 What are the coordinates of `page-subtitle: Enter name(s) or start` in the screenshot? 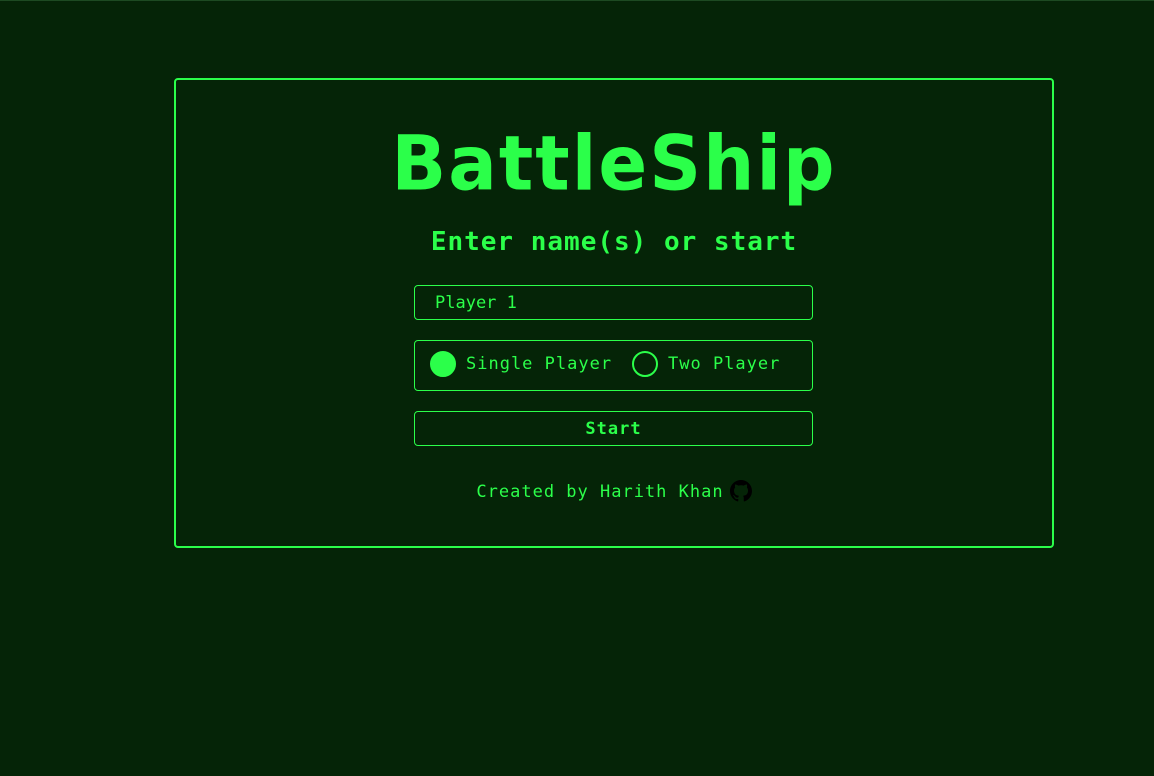 It's located at (614, 242).